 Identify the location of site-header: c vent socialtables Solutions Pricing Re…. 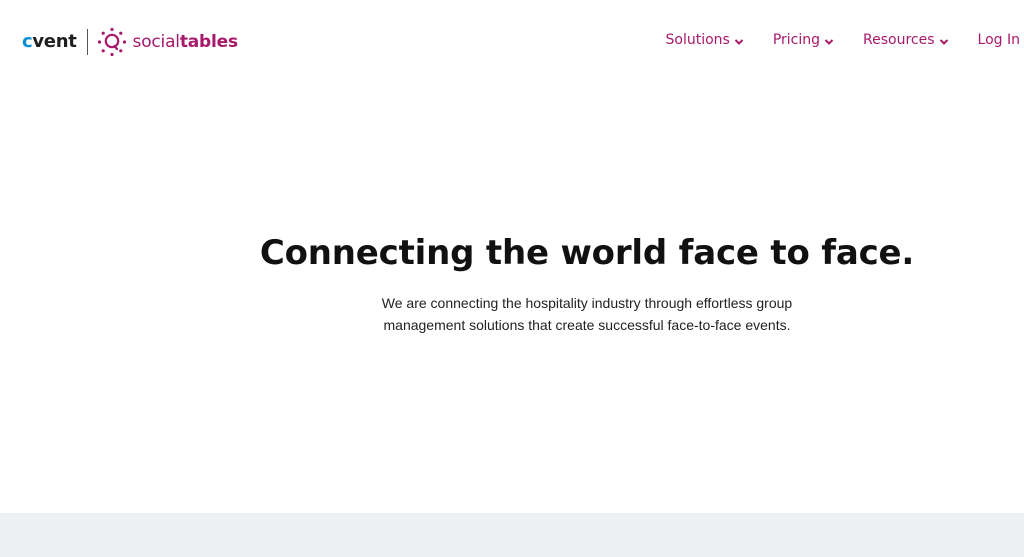
(512, 41).